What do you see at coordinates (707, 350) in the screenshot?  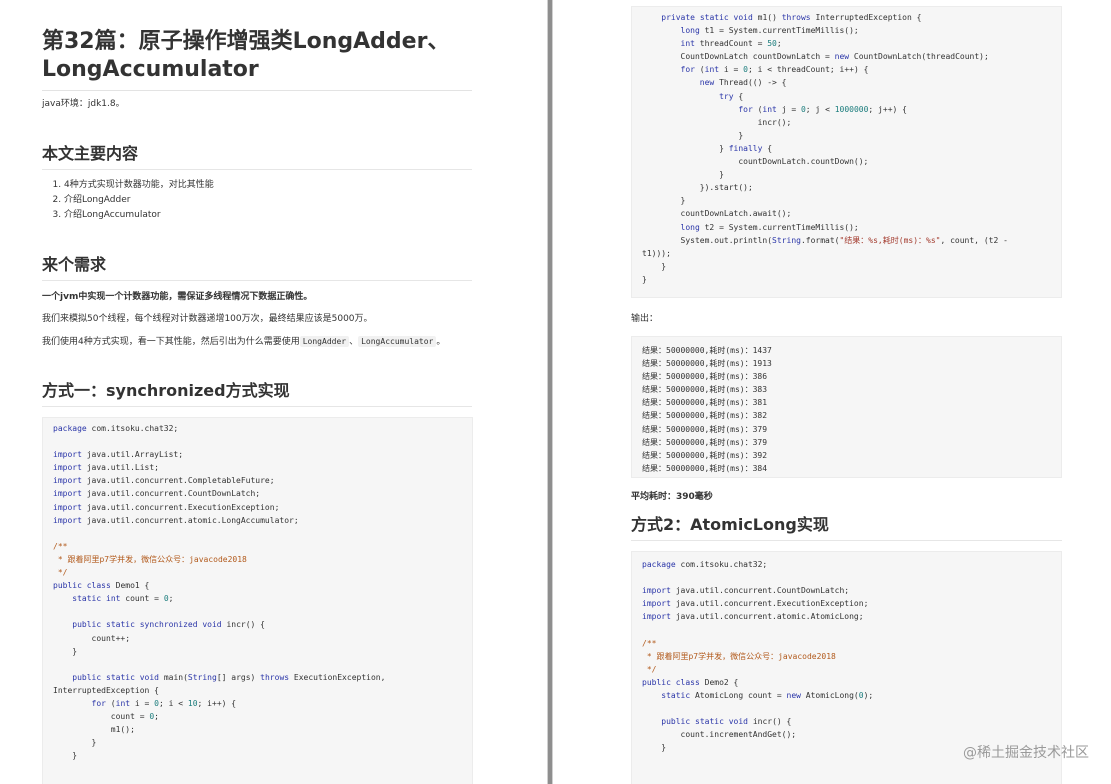 I see `code-line: 结果：50000000,耗时(ms)：1437` at bounding box center [707, 350].